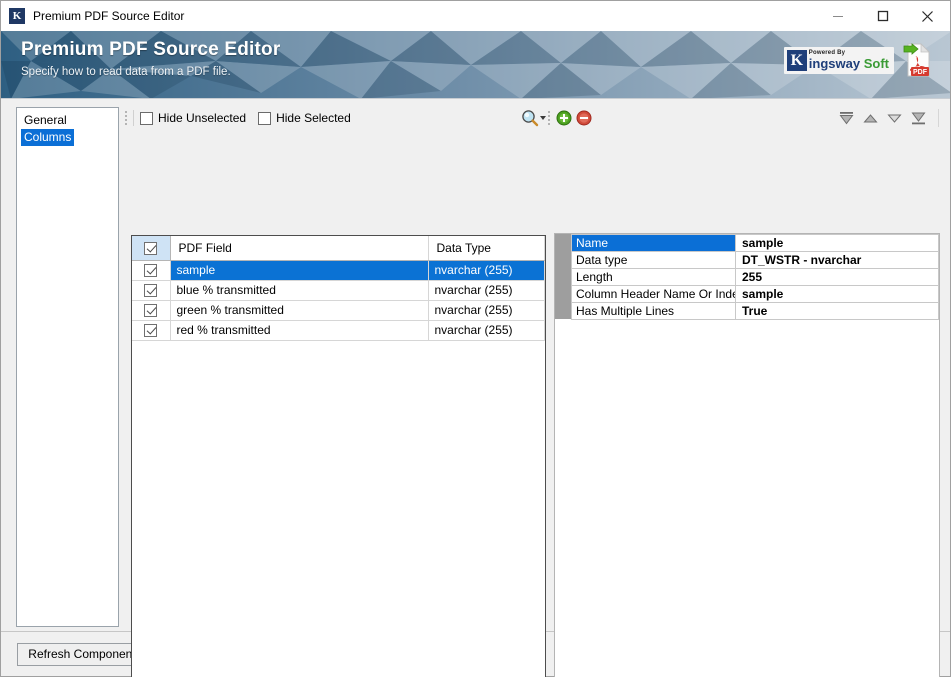 The image size is (951, 677). I want to click on minimize-button, so click(837, 16).